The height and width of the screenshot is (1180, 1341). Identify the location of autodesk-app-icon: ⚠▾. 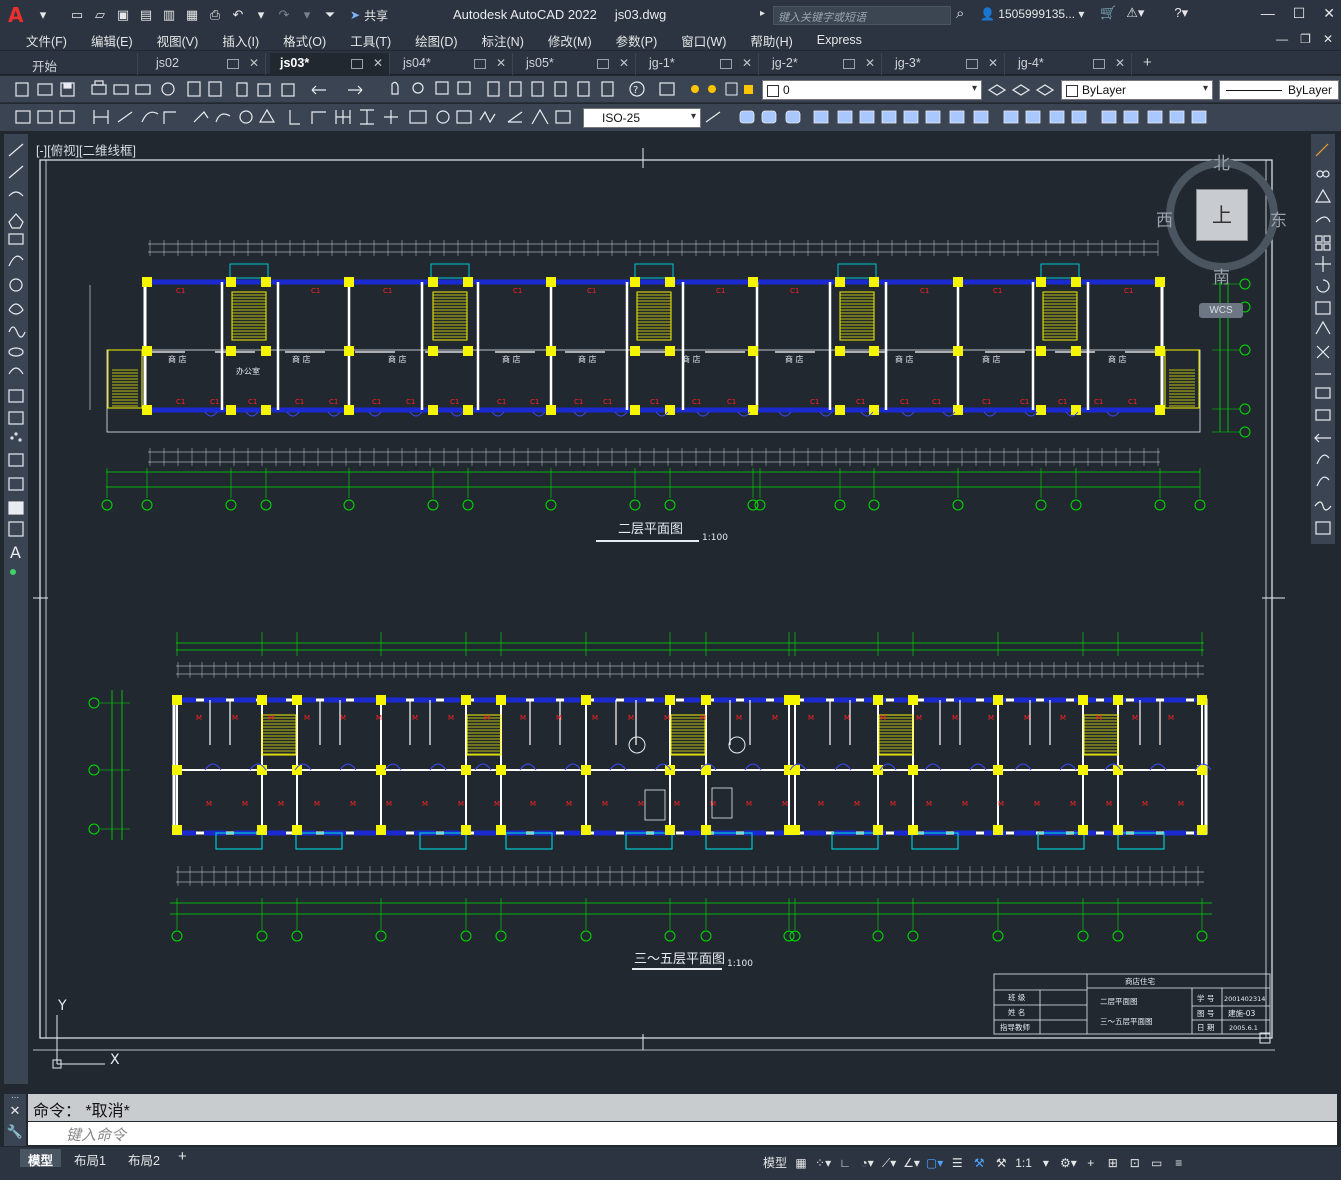
(1135, 13).